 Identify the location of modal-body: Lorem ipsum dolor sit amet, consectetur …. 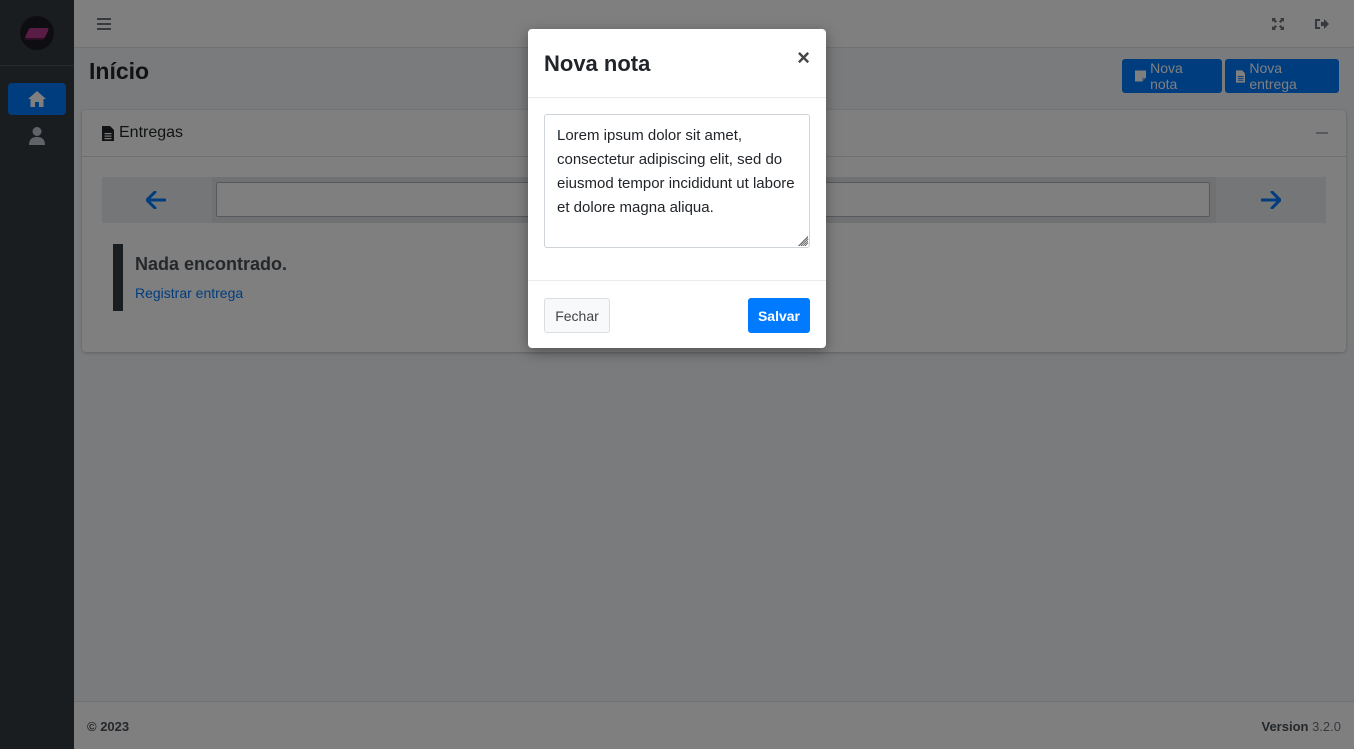
(677, 189).